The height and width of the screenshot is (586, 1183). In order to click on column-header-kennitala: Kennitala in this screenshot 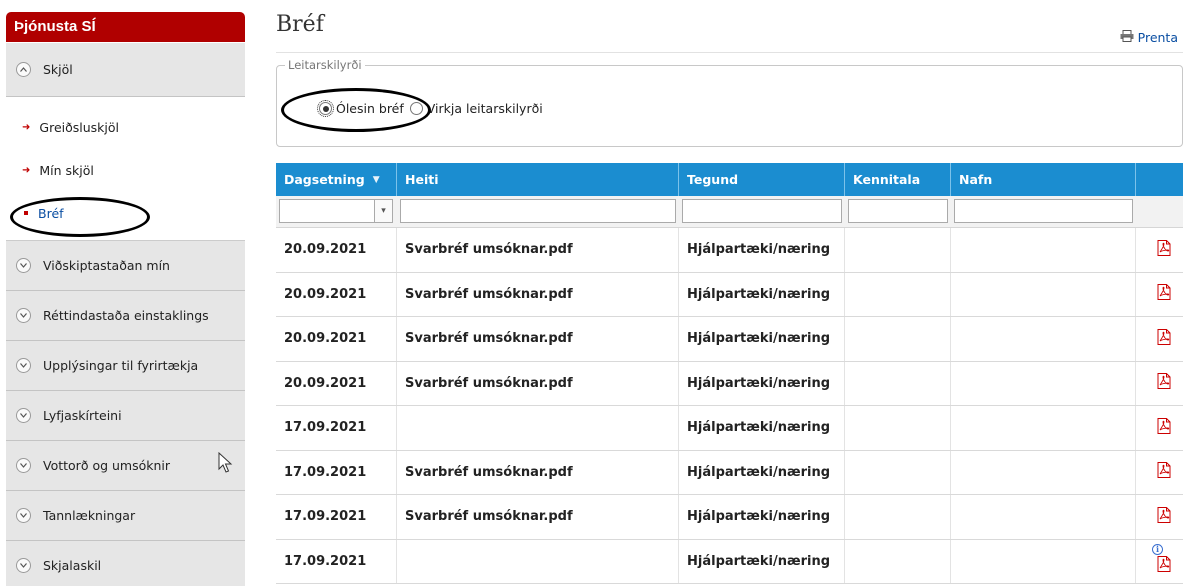, I will do `click(898, 179)`.